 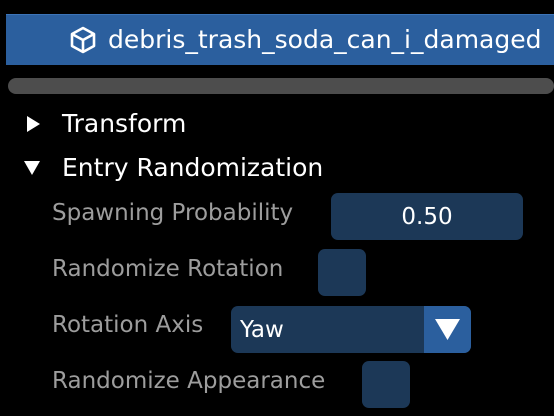 I want to click on spawning-probability-label: Spawning Probability, so click(x=173, y=213).